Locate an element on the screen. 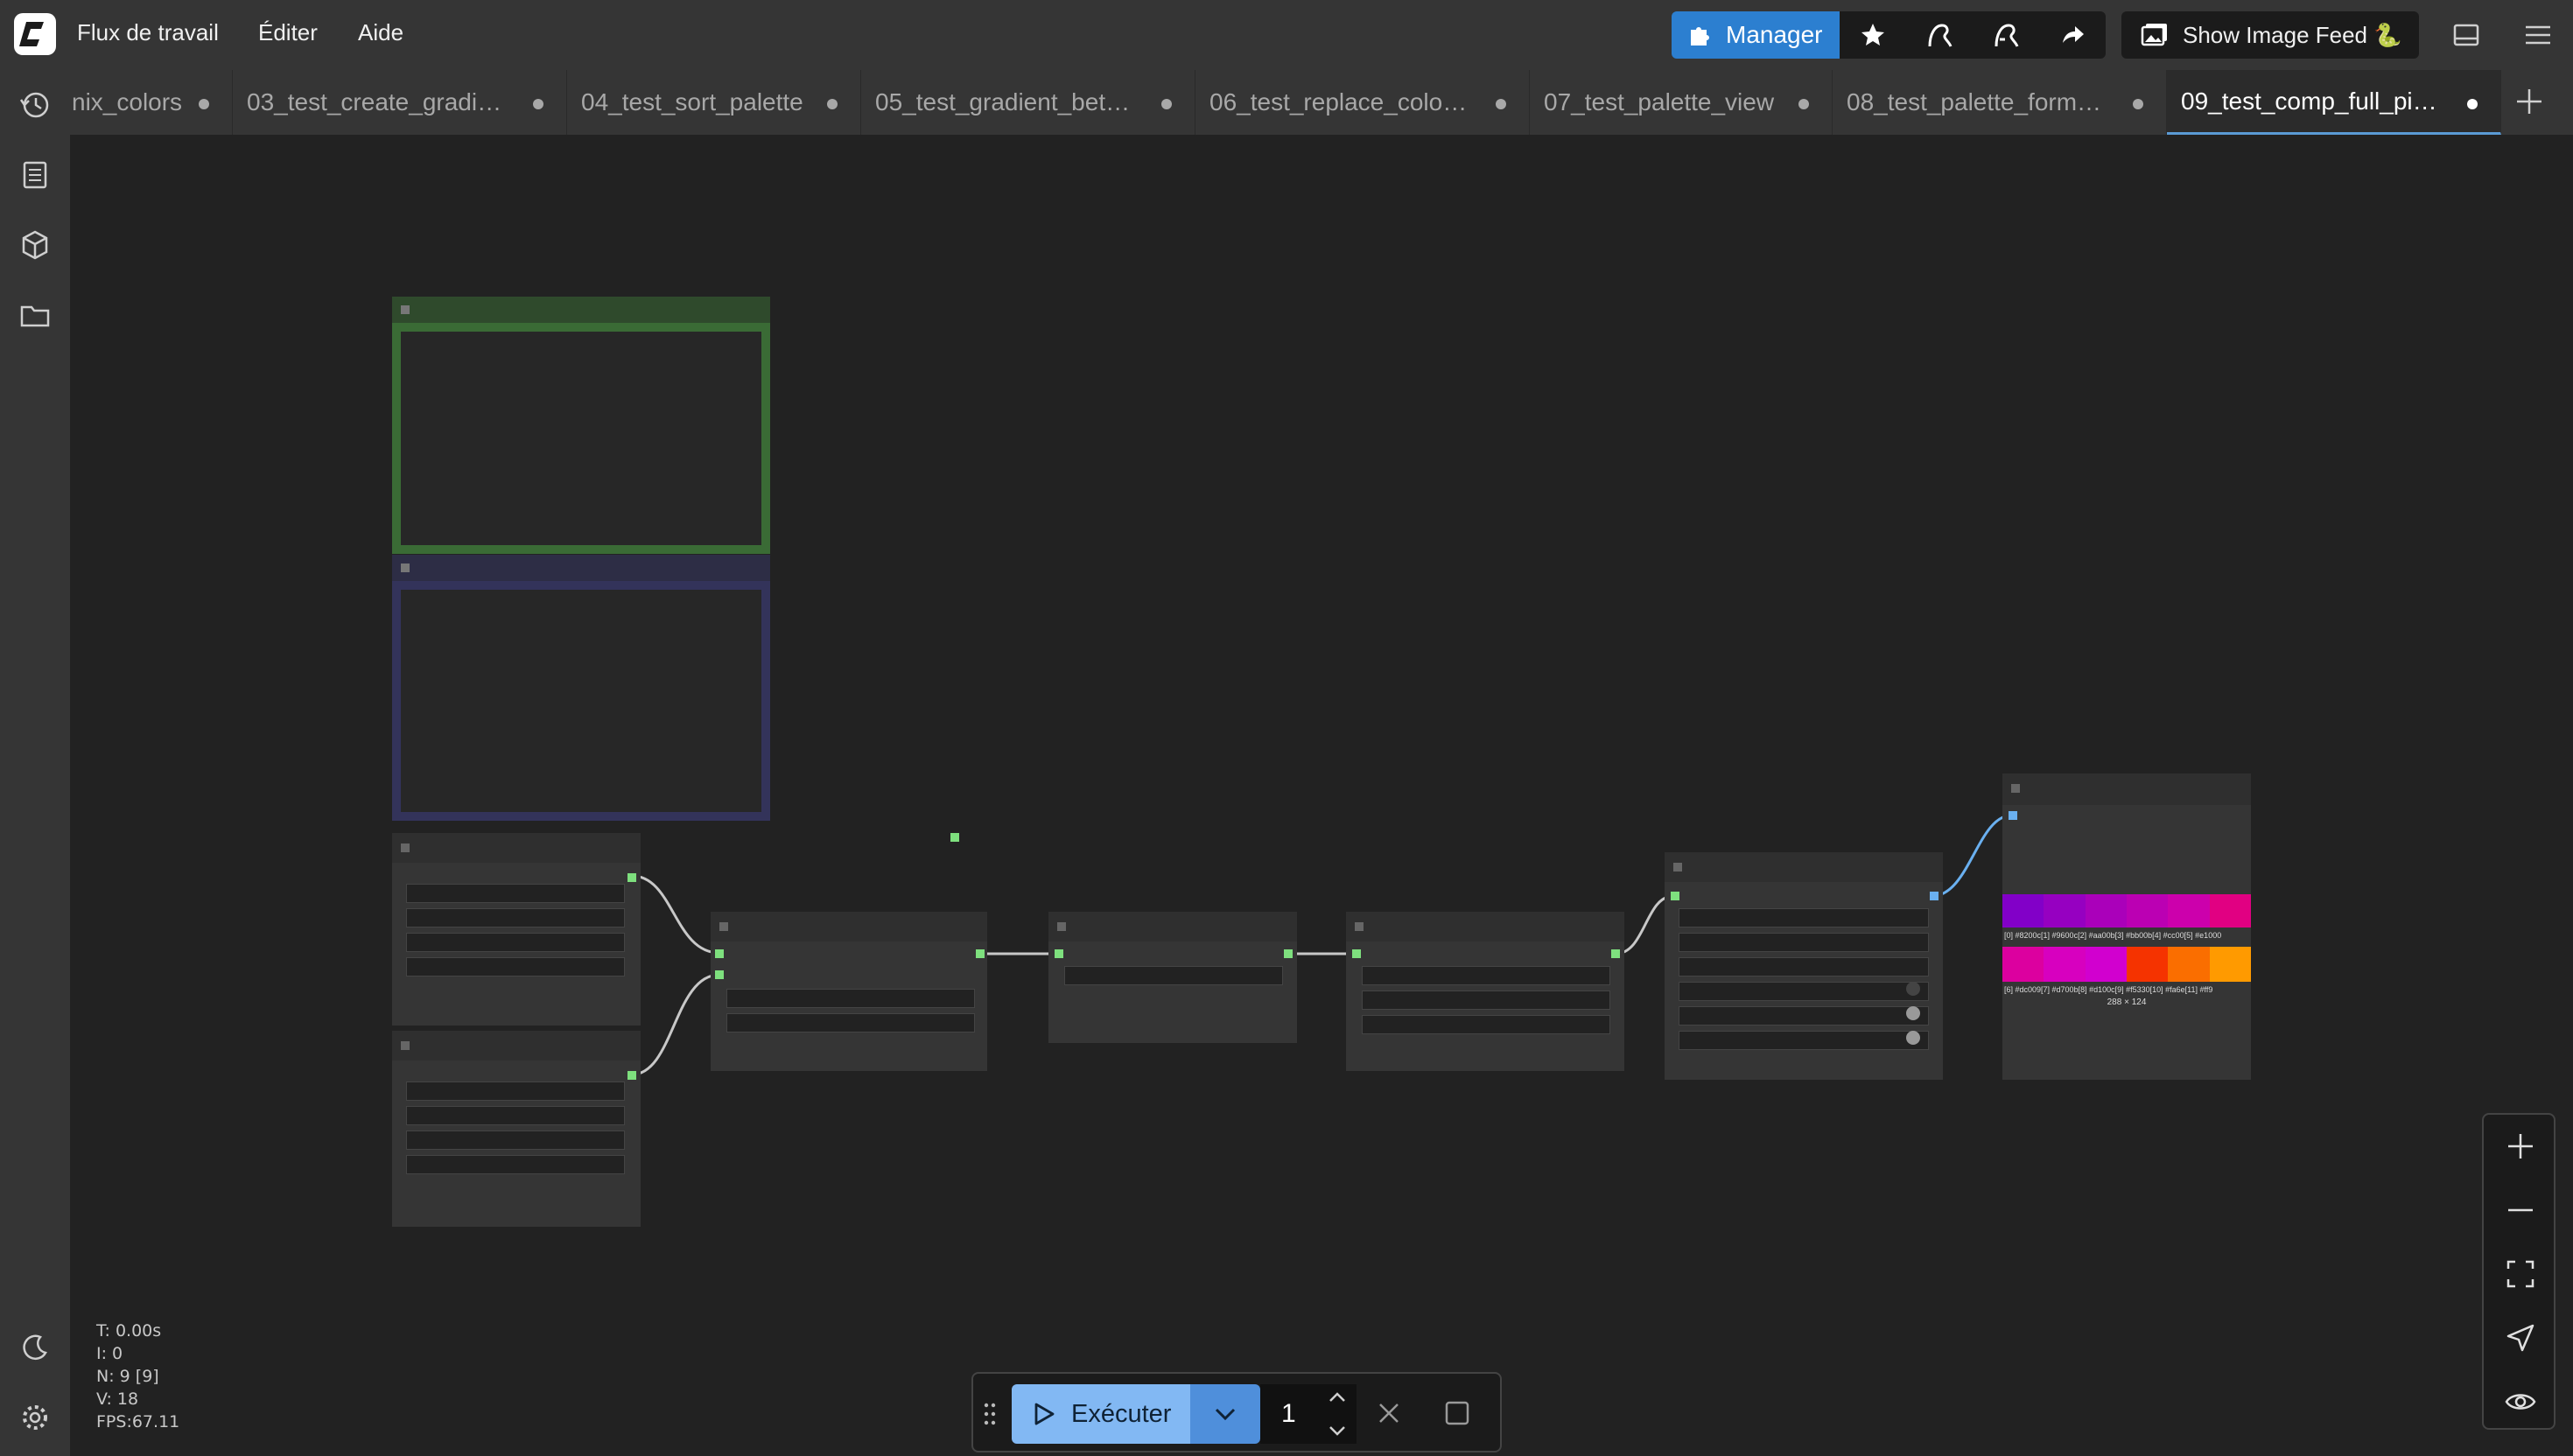 This screenshot has height=1456, width=2573. chevron-up-icon is located at coordinates (1337, 1397).